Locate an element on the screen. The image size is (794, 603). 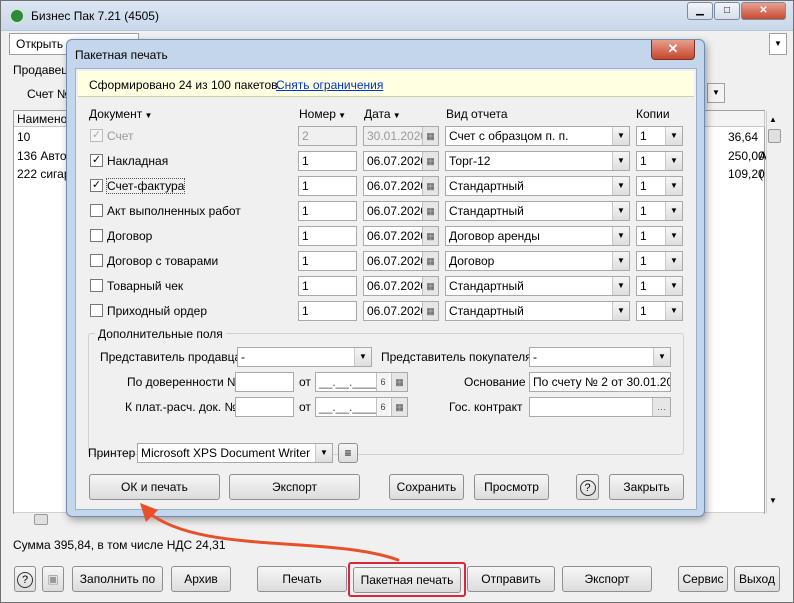
printer-select: Microsoft XPS Document Writer ▼ is located at coordinates (235, 453).